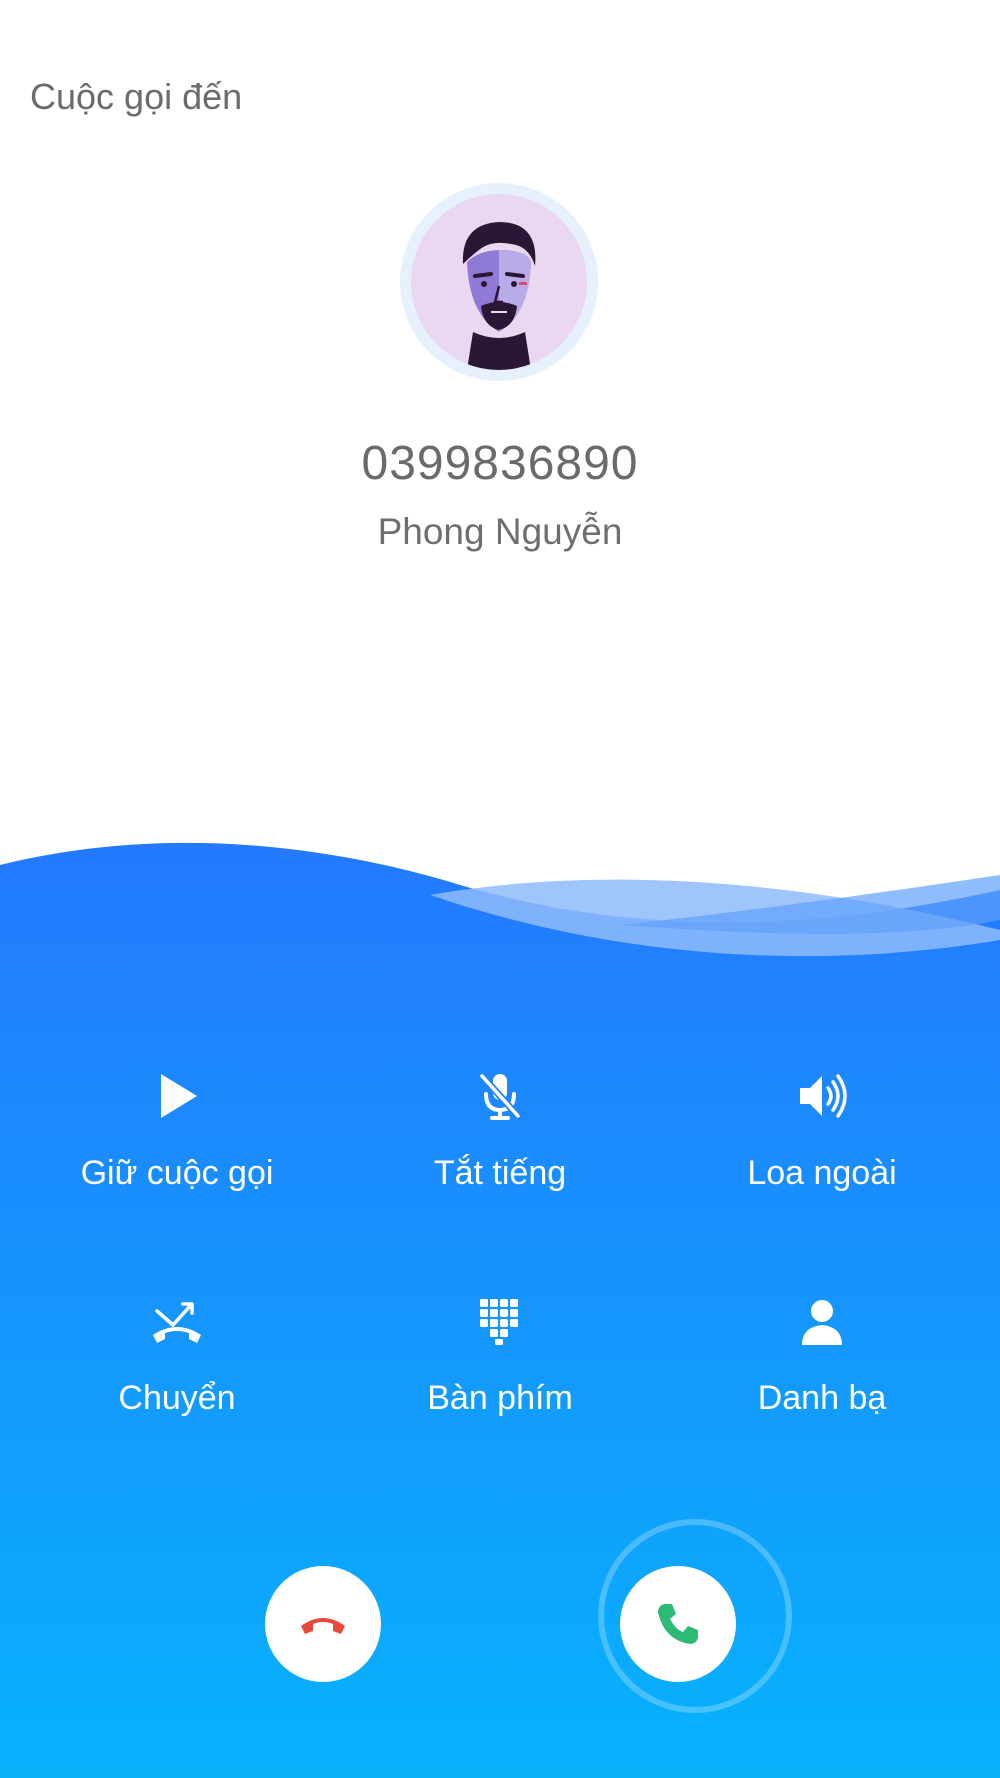 Image resolution: width=1000 pixels, height=1778 pixels. I want to click on phone-icon, so click(678, 1624).